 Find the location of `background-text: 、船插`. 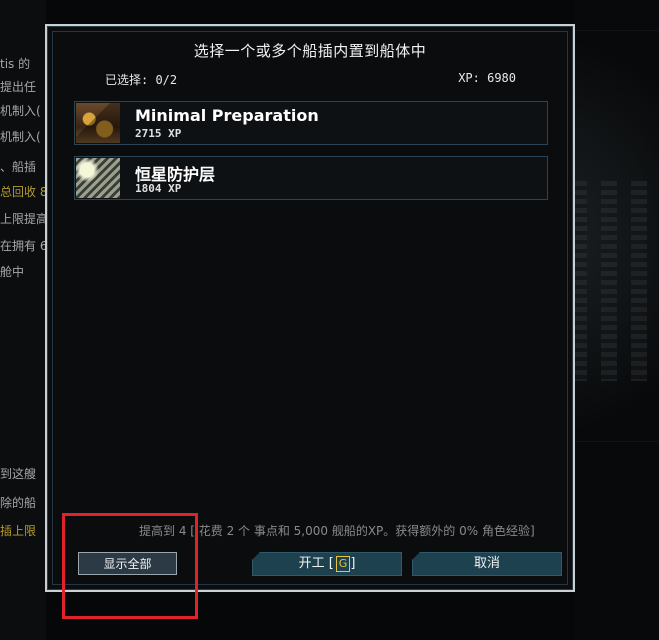

background-text: 、船插 is located at coordinates (18, 167).